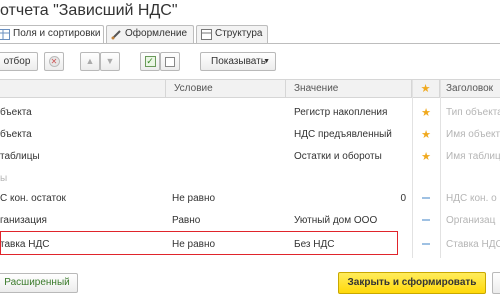 Image resolution: width=500 pixels, height=300 pixels. Describe the element at coordinates (250, 43) in the screenshot. I see `tabs-divider` at that location.